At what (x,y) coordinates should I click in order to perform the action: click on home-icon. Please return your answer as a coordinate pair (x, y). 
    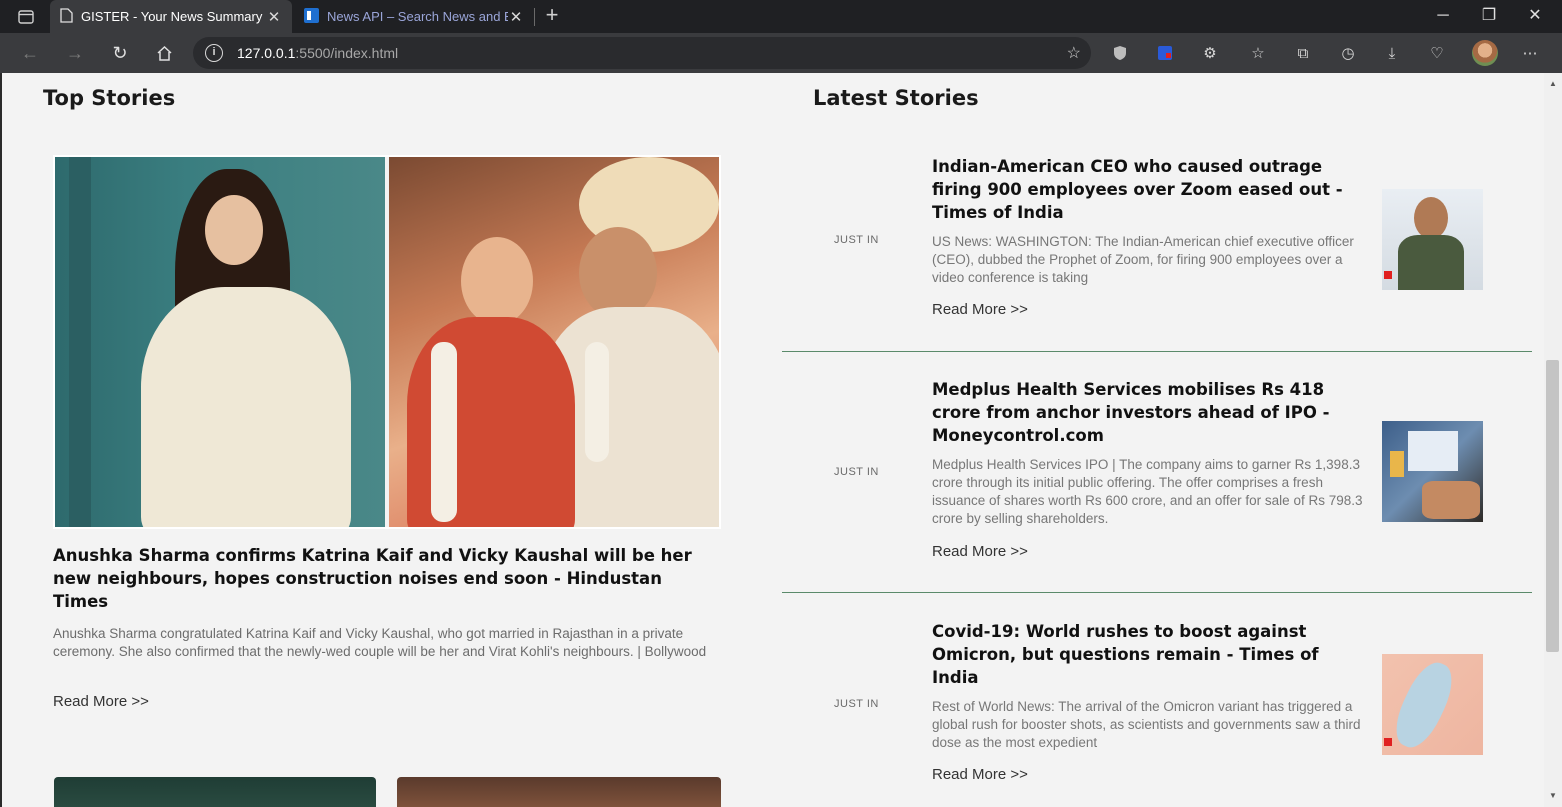
    Looking at the image, I should click on (164, 53).